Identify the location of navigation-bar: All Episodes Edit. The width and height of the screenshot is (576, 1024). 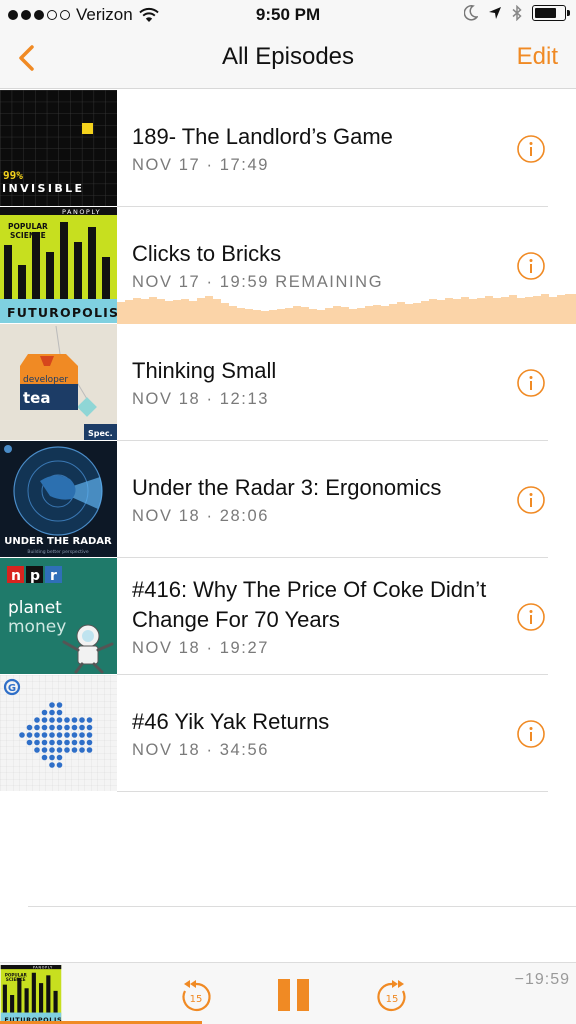
(288, 59).